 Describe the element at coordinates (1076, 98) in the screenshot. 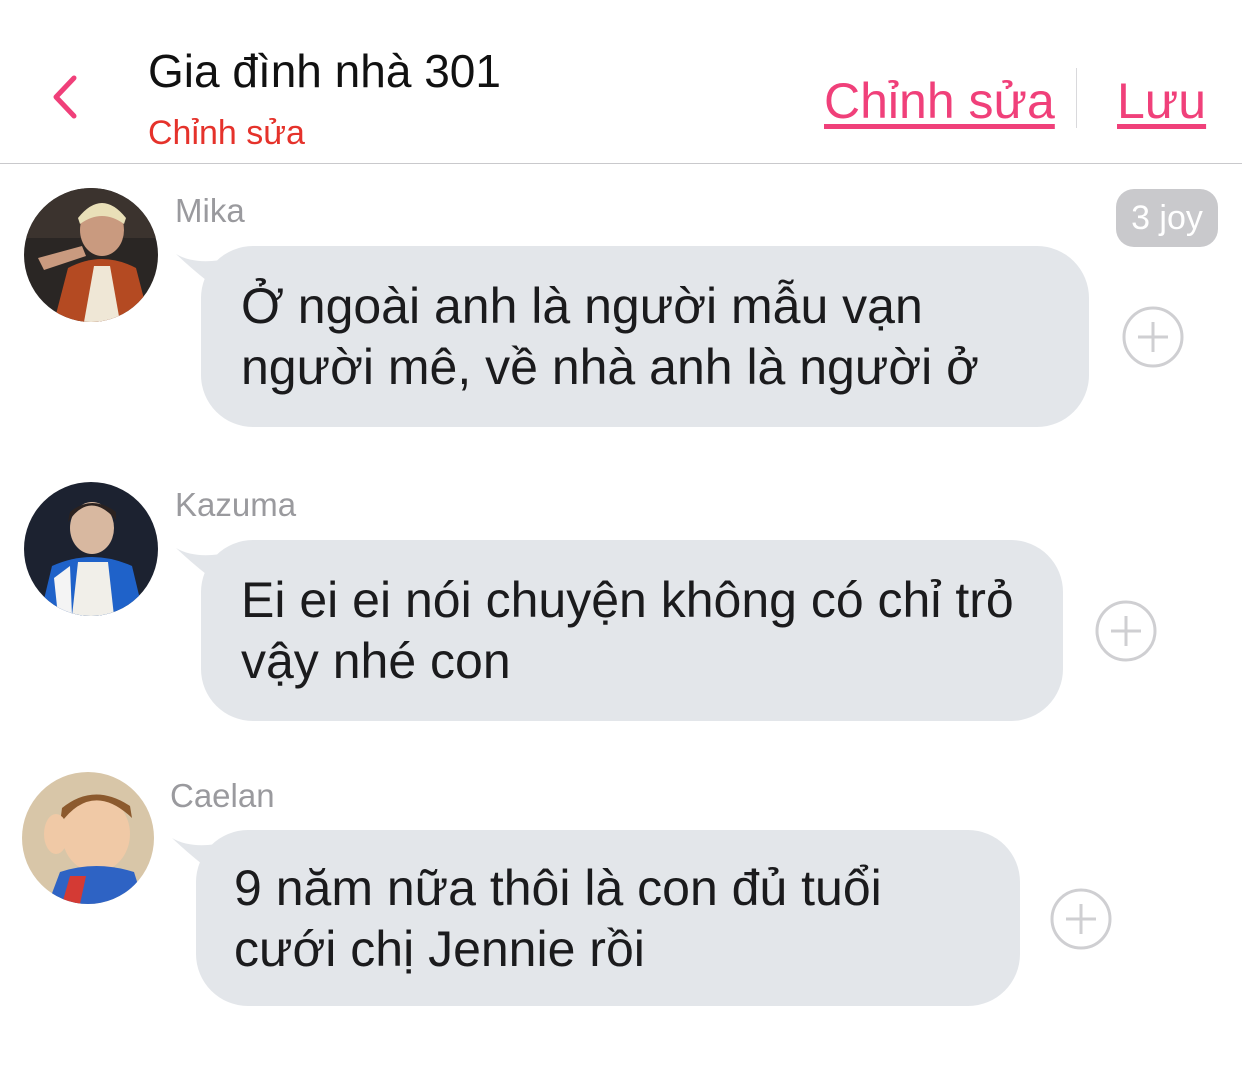

I see `header-divider` at that location.